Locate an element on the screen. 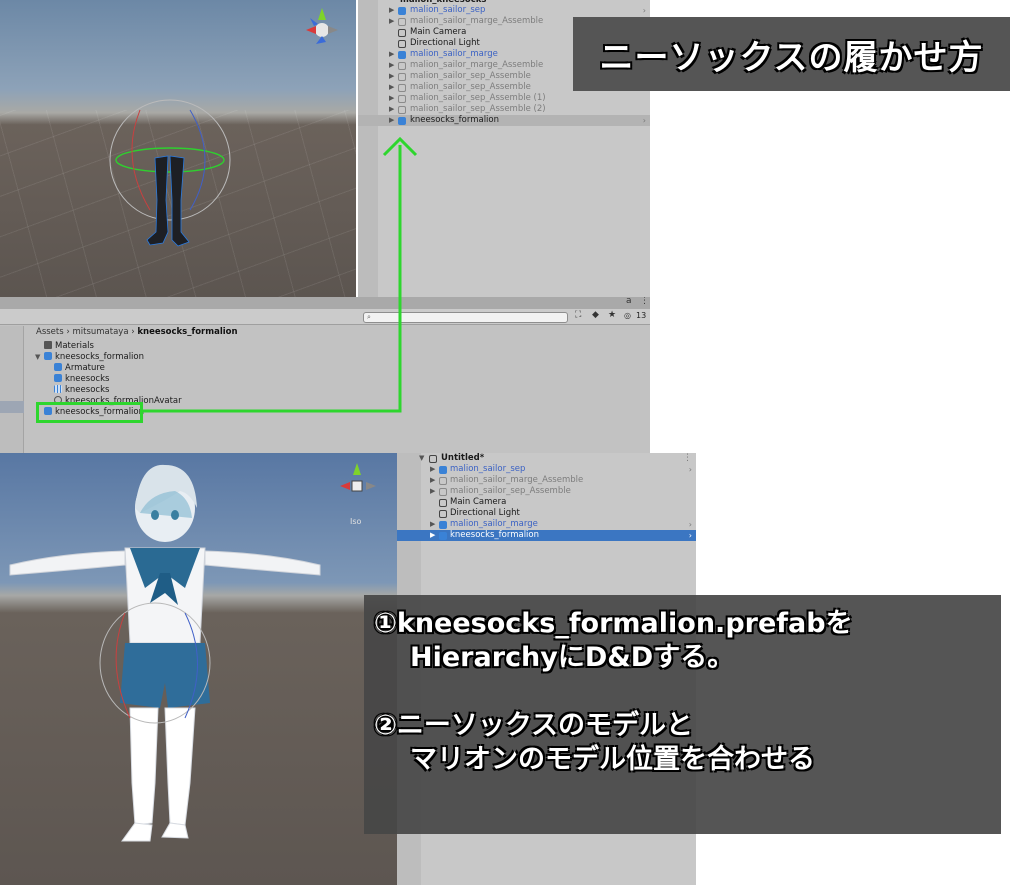 Image resolution: width=1024 pixels, height=885 pixels. hierarchy-row: ▶ malion_sailor_marge_Assemble is located at coordinates (546, 480).